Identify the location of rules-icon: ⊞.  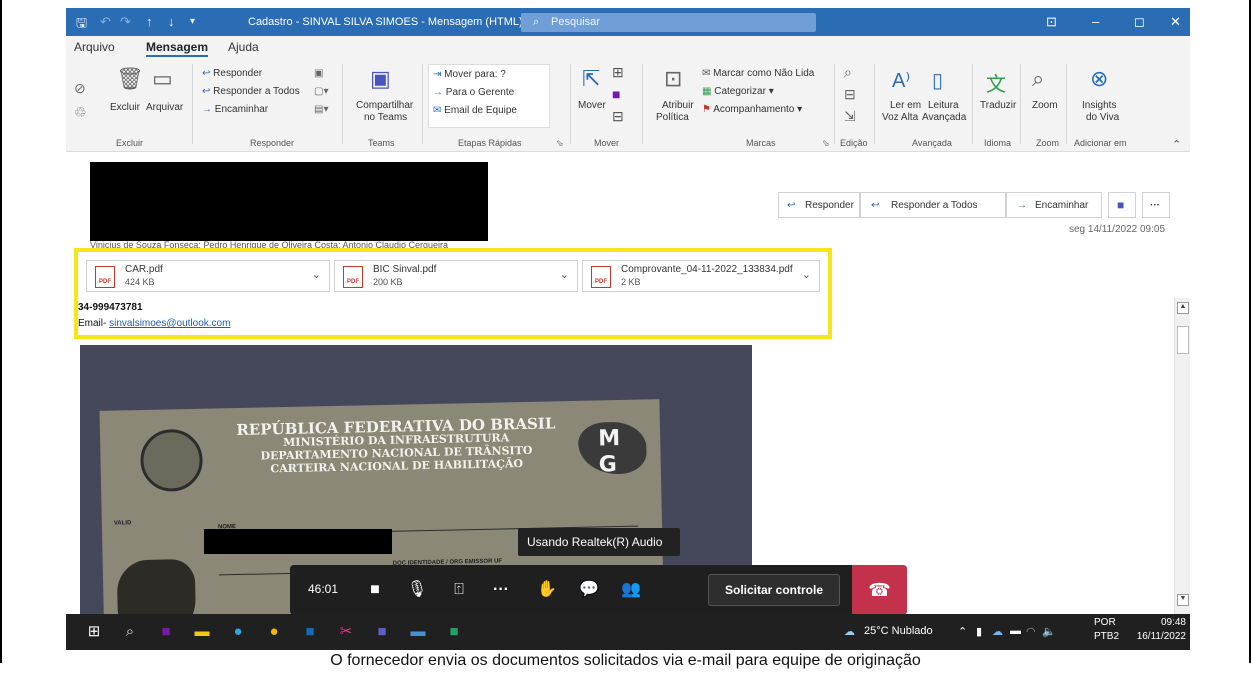
(618, 72).